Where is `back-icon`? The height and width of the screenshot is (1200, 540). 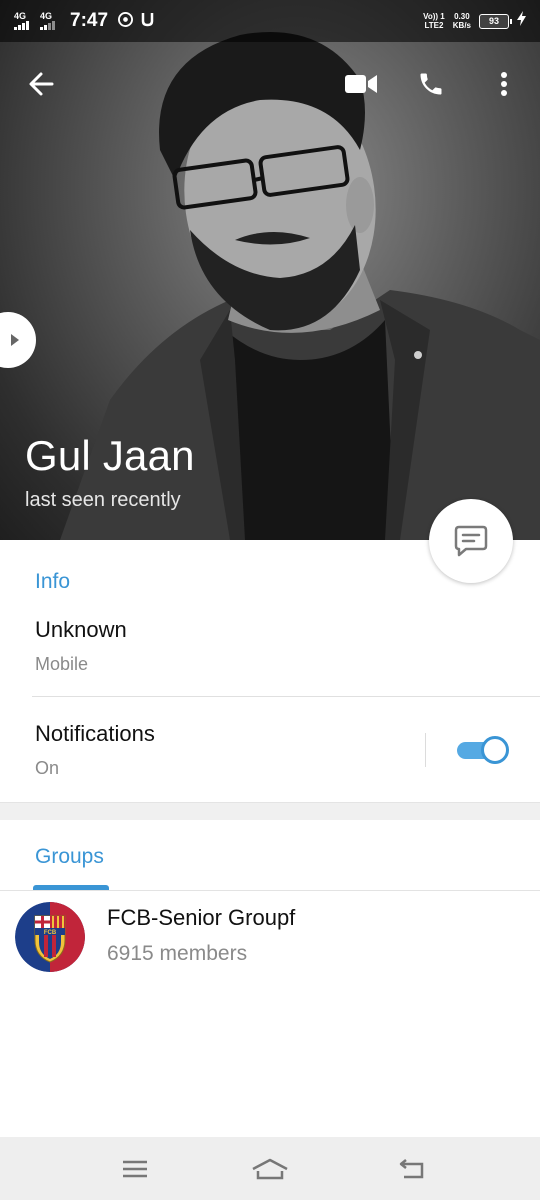
back-icon is located at coordinates (411, 1169).